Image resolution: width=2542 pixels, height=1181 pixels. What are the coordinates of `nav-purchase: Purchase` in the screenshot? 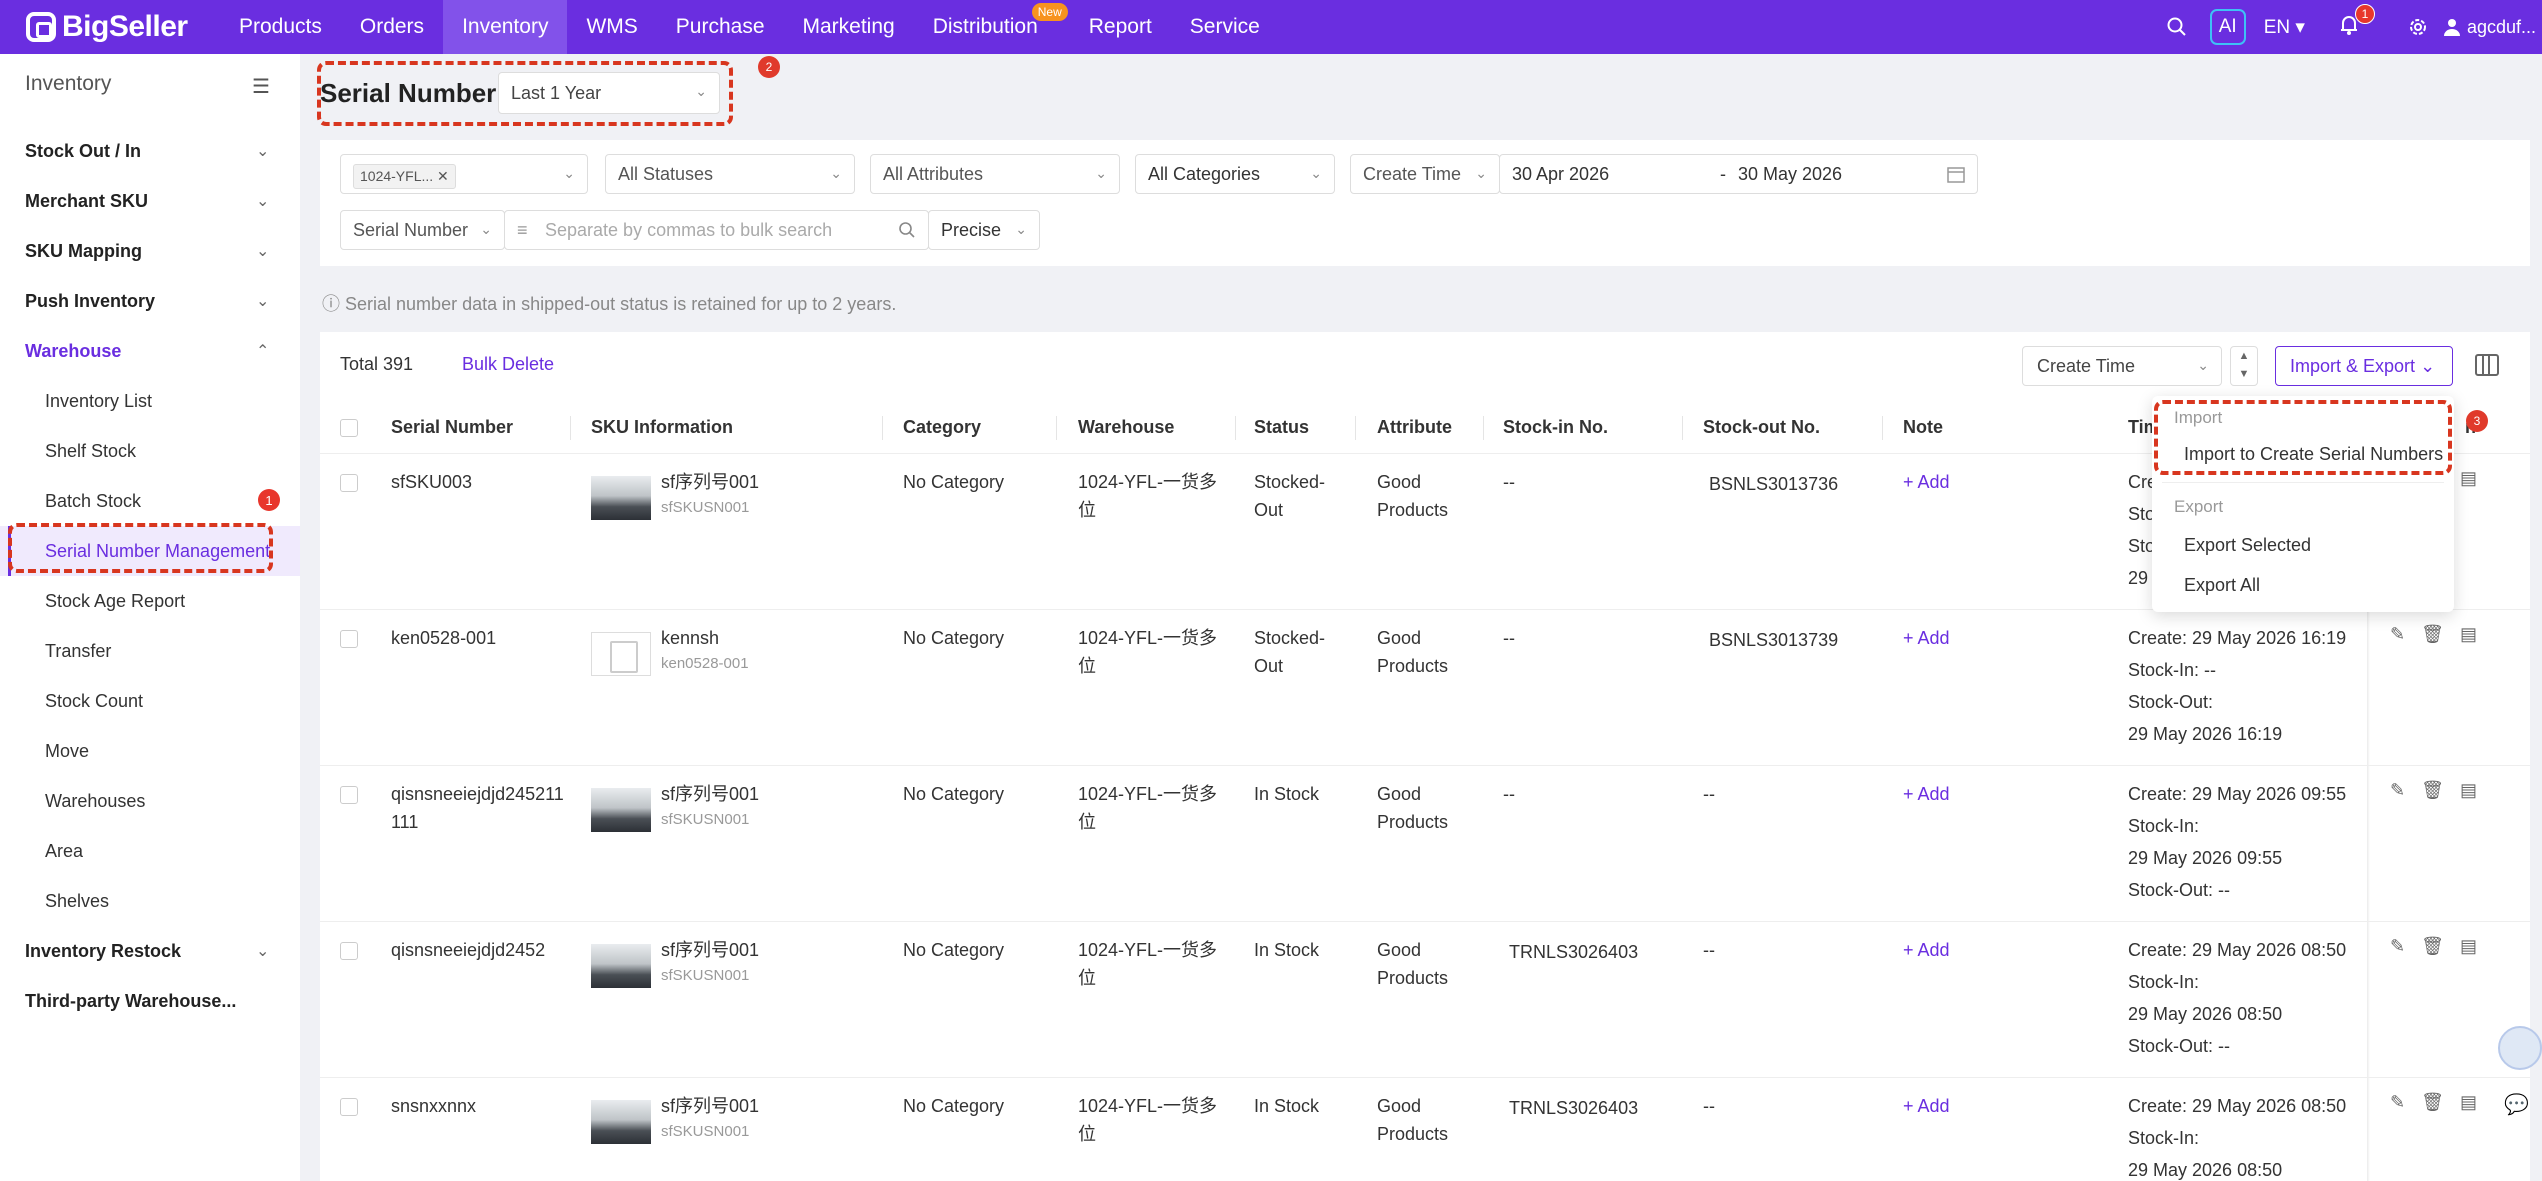 It's located at (720, 27).